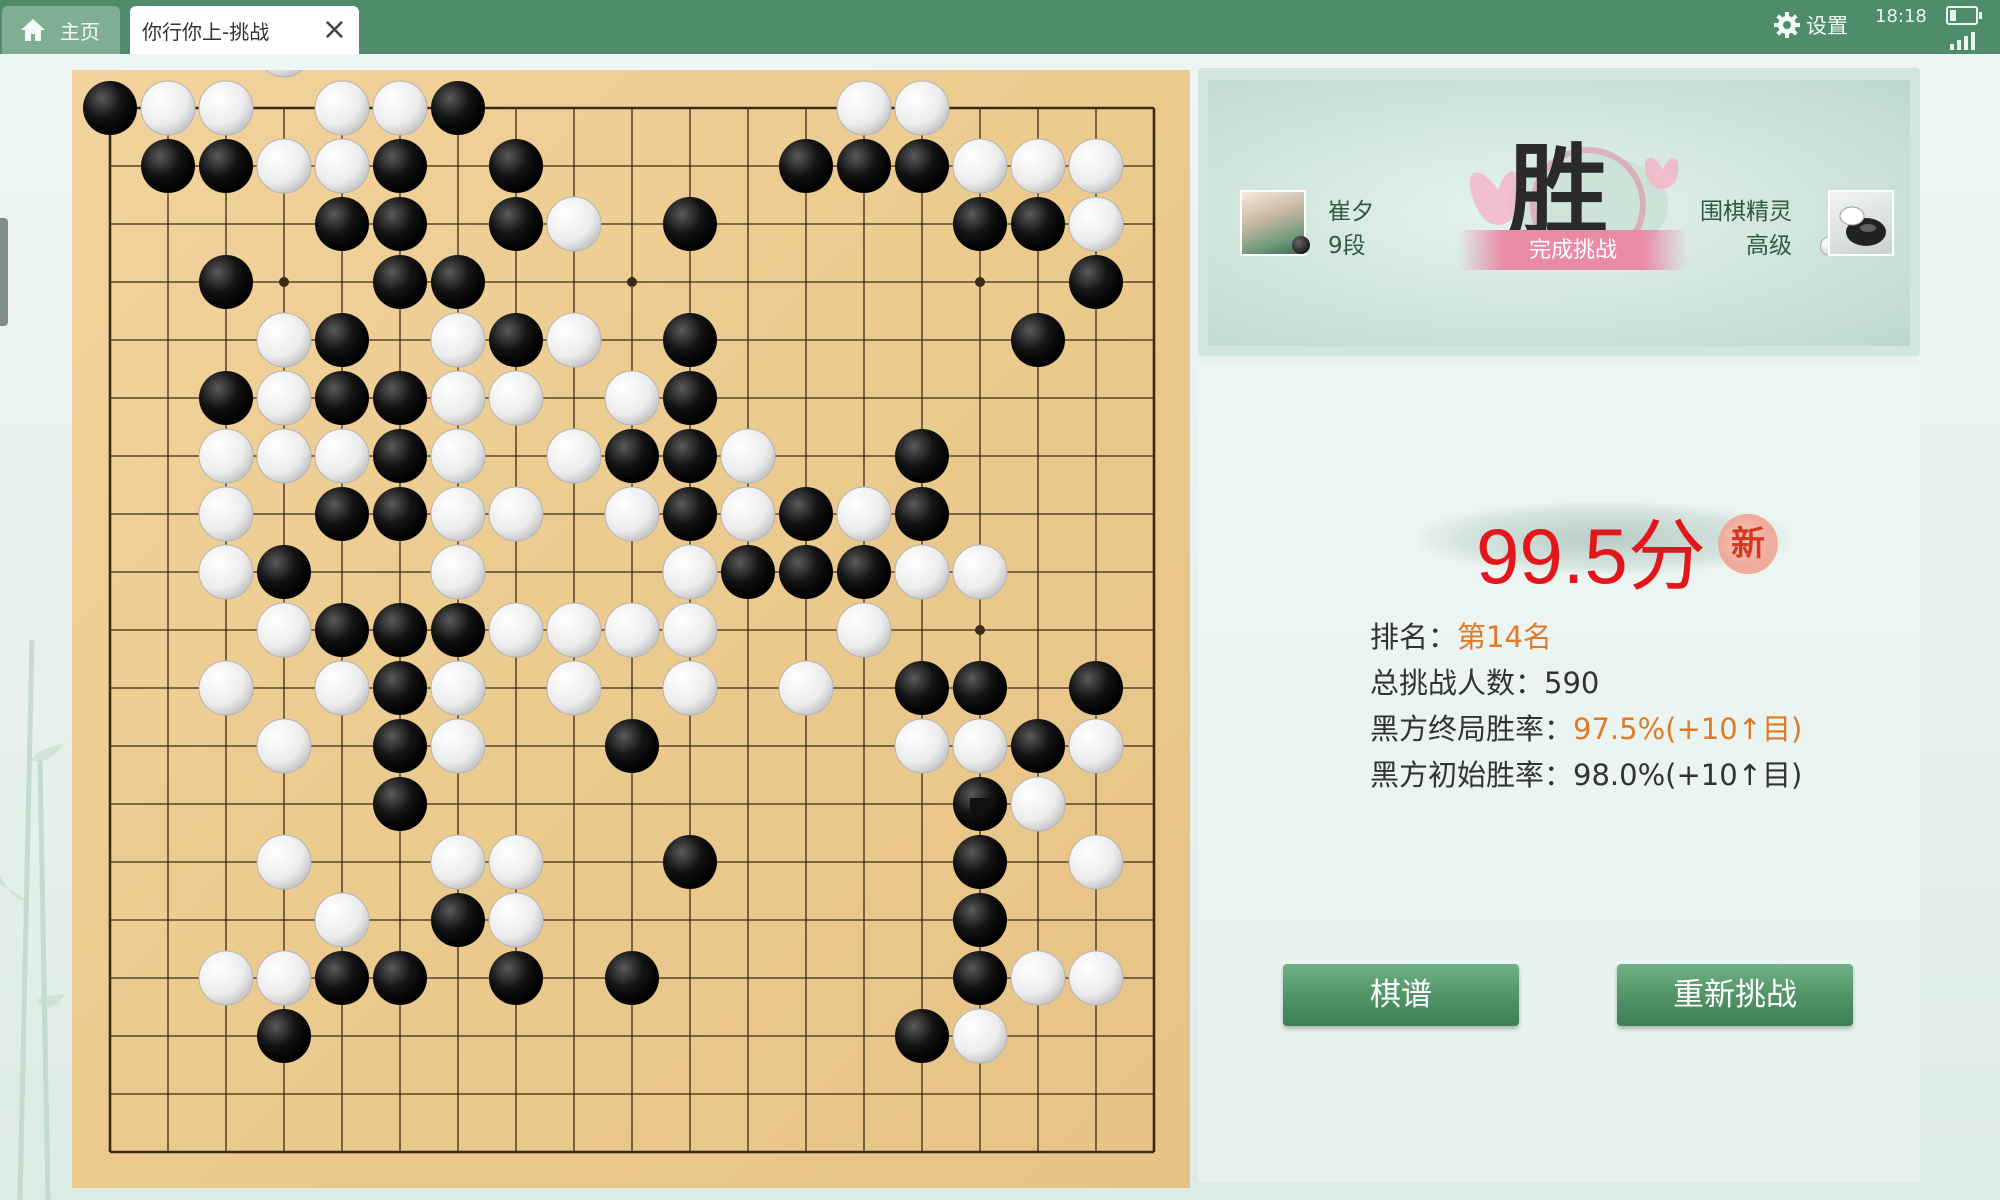 The height and width of the screenshot is (1200, 2000). I want to click on stat-rank: 排名：第14名, so click(1461, 635).